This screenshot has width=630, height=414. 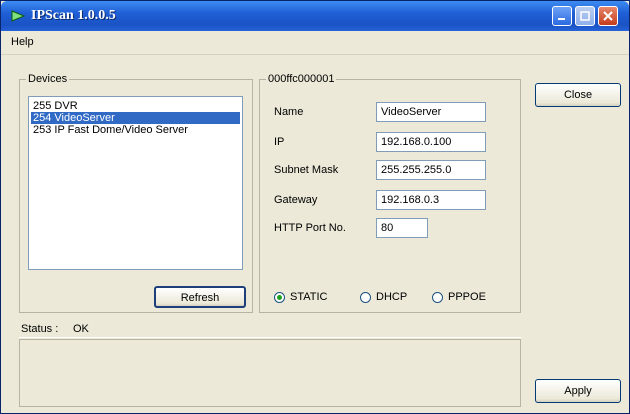 I want to click on status-label: Status :, so click(x=40, y=329).